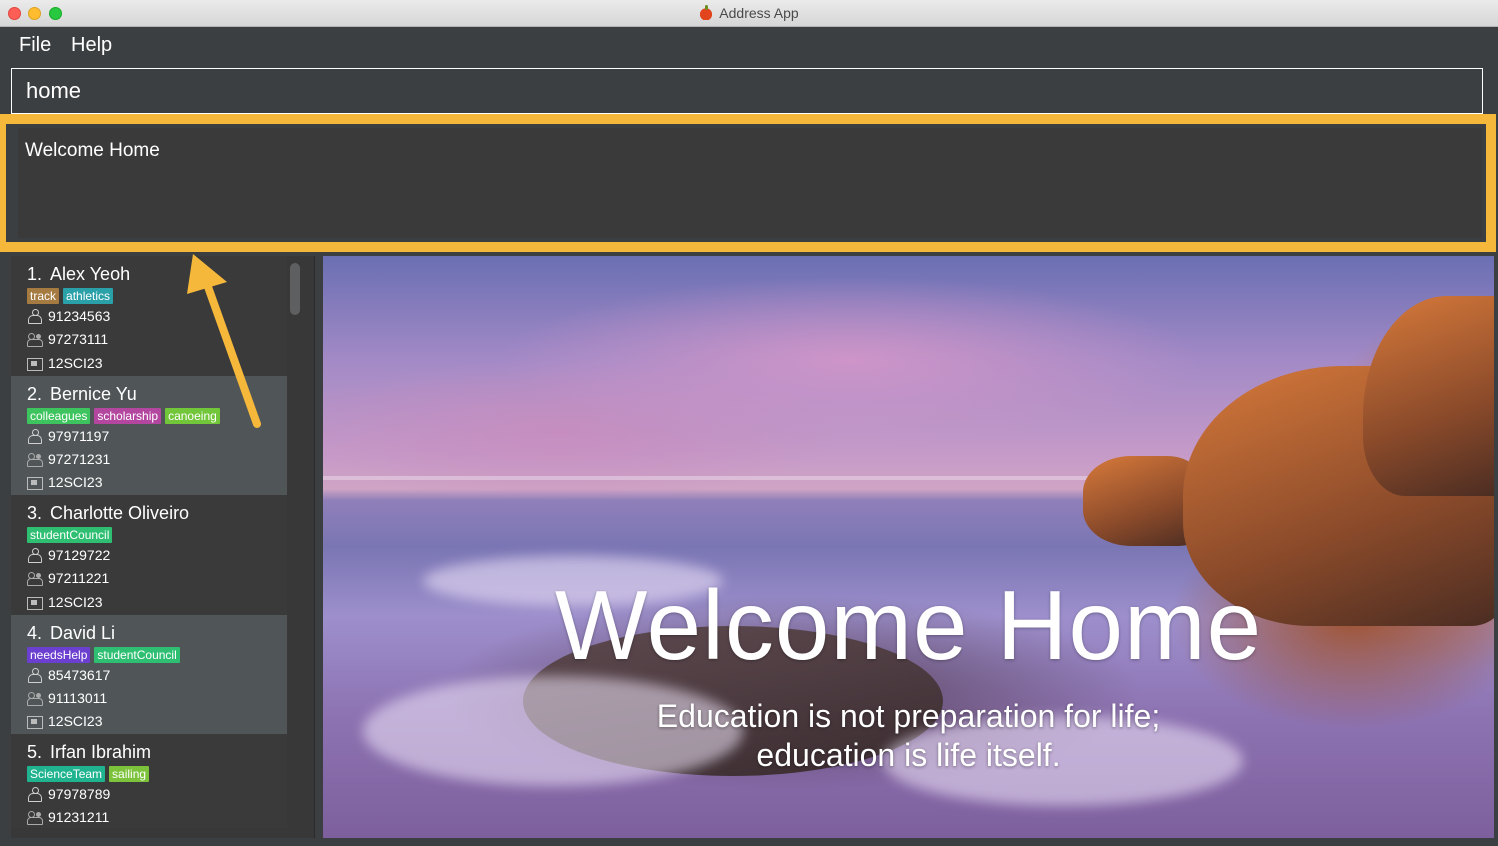 Image resolution: width=1498 pixels, height=846 pixels. Describe the element at coordinates (92, 150) in the screenshot. I see `result-text: Welcome Home` at that location.